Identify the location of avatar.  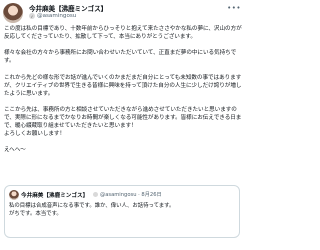
(13, 13).